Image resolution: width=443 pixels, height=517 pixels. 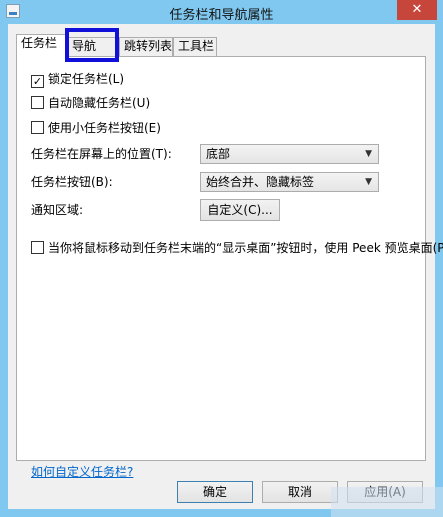 What do you see at coordinates (82, 471) in the screenshot?
I see `customize-help-link: 如何自定义任务栏?` at bounding box center [82, 471].